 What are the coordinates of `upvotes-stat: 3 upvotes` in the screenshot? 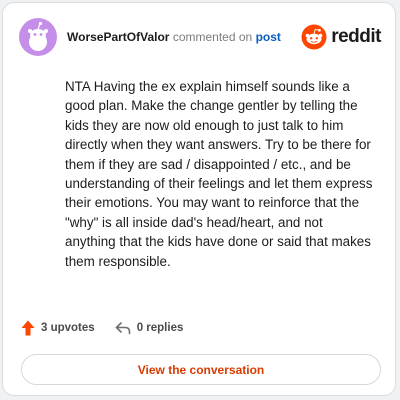 It's located at (58, 328).